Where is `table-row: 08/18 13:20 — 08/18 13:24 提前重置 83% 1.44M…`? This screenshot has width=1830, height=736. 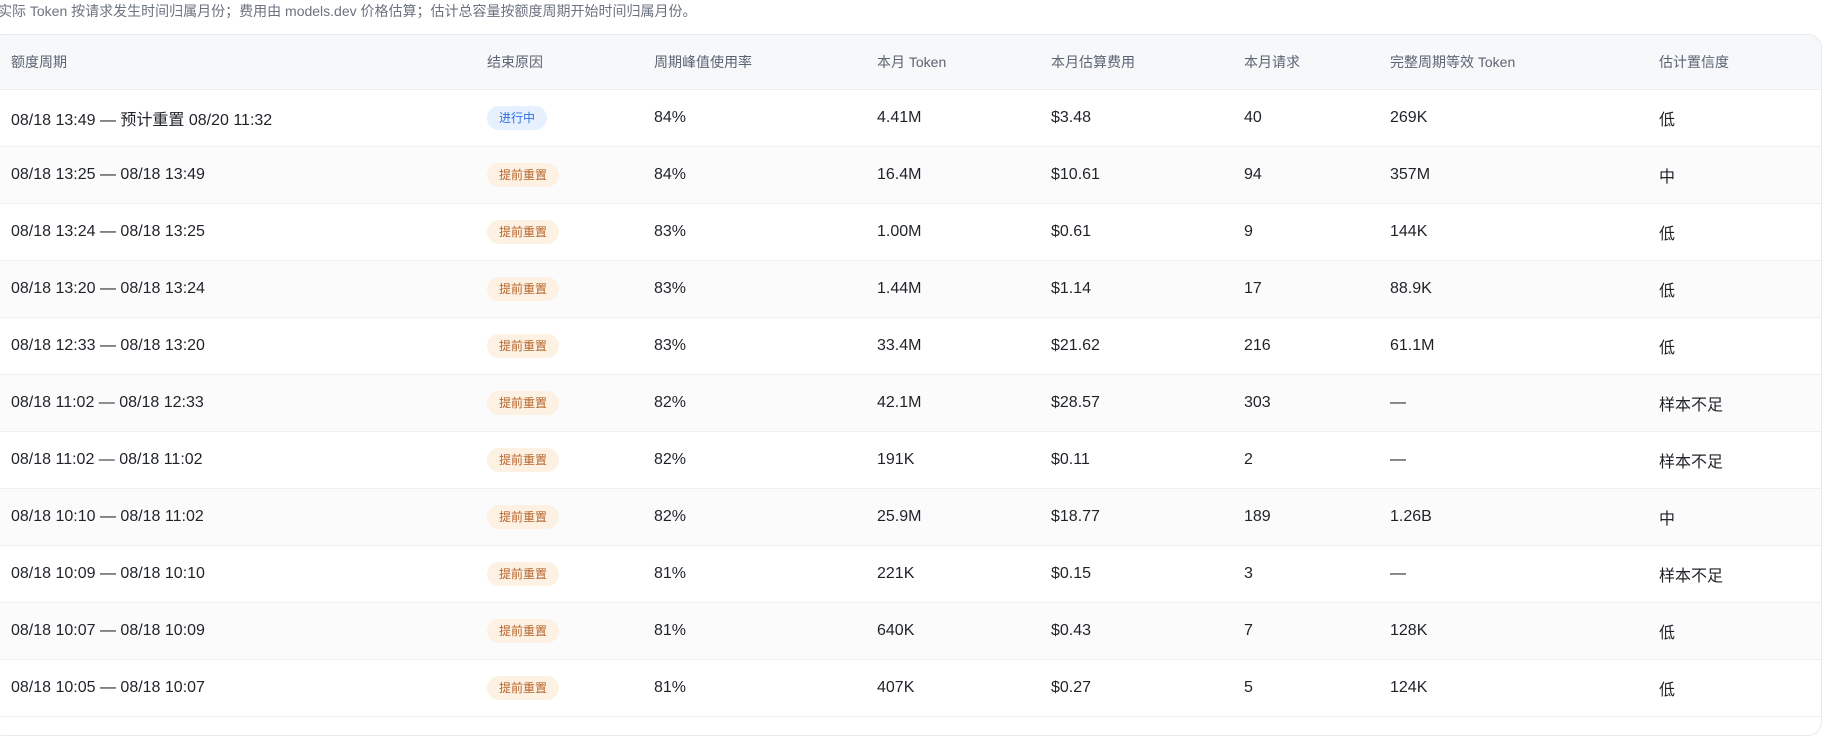 table-row: 08/18 13:20 — 08/18 13:24 提前重置 83% 1.44M… is located at coordinates (910, 289).